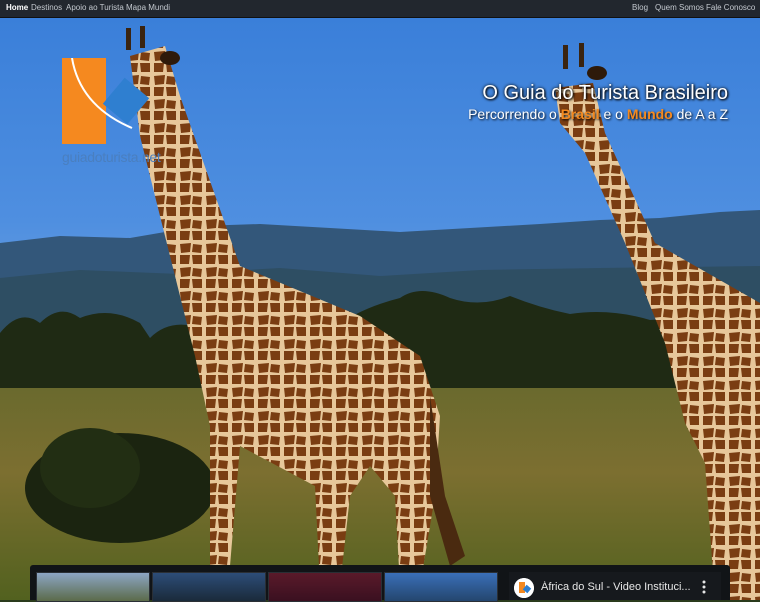 This screenshot has height=602, width=760. Describe the element at coordinates (524, 588) in the screenshot. I see `video-channel-icon` at that location.